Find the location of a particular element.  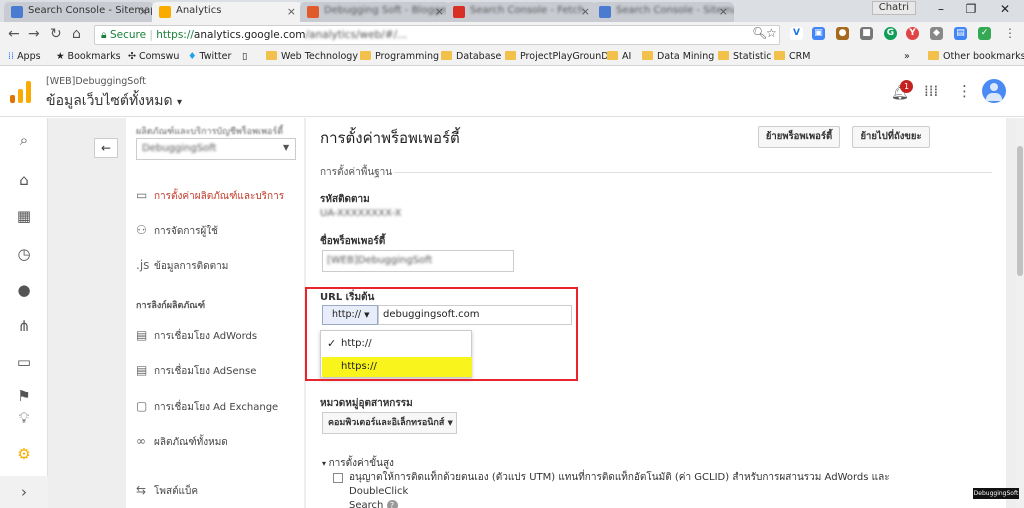

extension-v-icon: V is located at coordinates (796, 33).